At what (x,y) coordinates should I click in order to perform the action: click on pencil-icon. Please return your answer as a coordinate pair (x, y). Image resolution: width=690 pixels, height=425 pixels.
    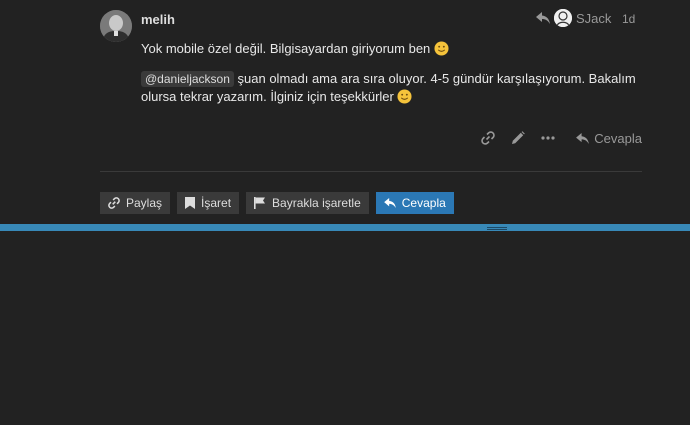
    Looking at the image, I should click on (519, 137).